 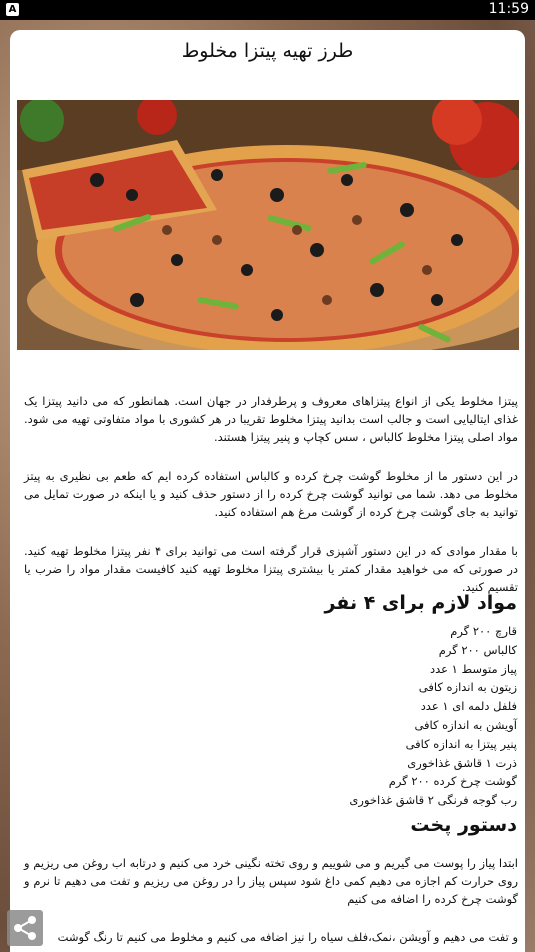 What do you see at coordinates (477, 649) in the screenshot?
I see `ingredient-item: کالباس ۲۰۰ گرم` at bounding box center [477, 649].